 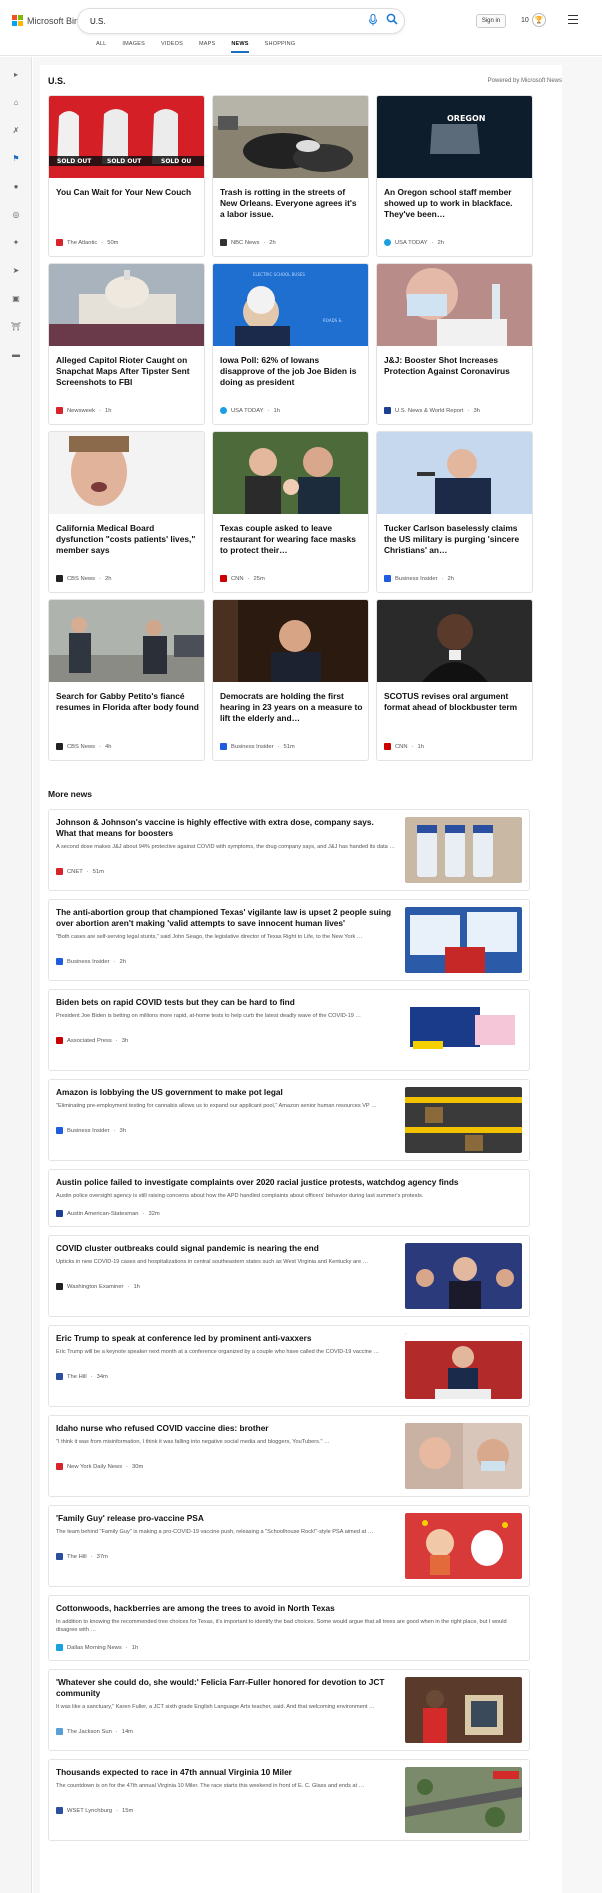 I want to click on tab-images: IMAGES, so click(x=133, y=47).